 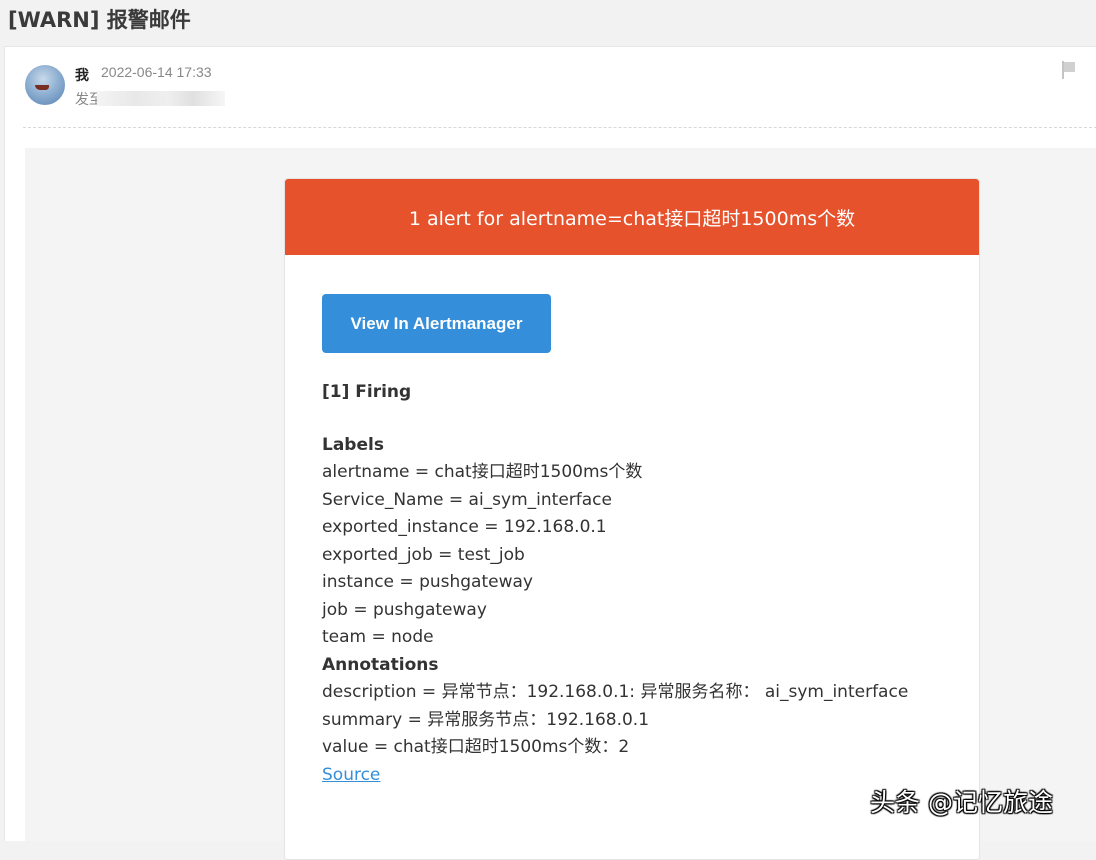 I want to click on label-item: exported_instance = 192.168.0.1, so click(x=464, y=527).